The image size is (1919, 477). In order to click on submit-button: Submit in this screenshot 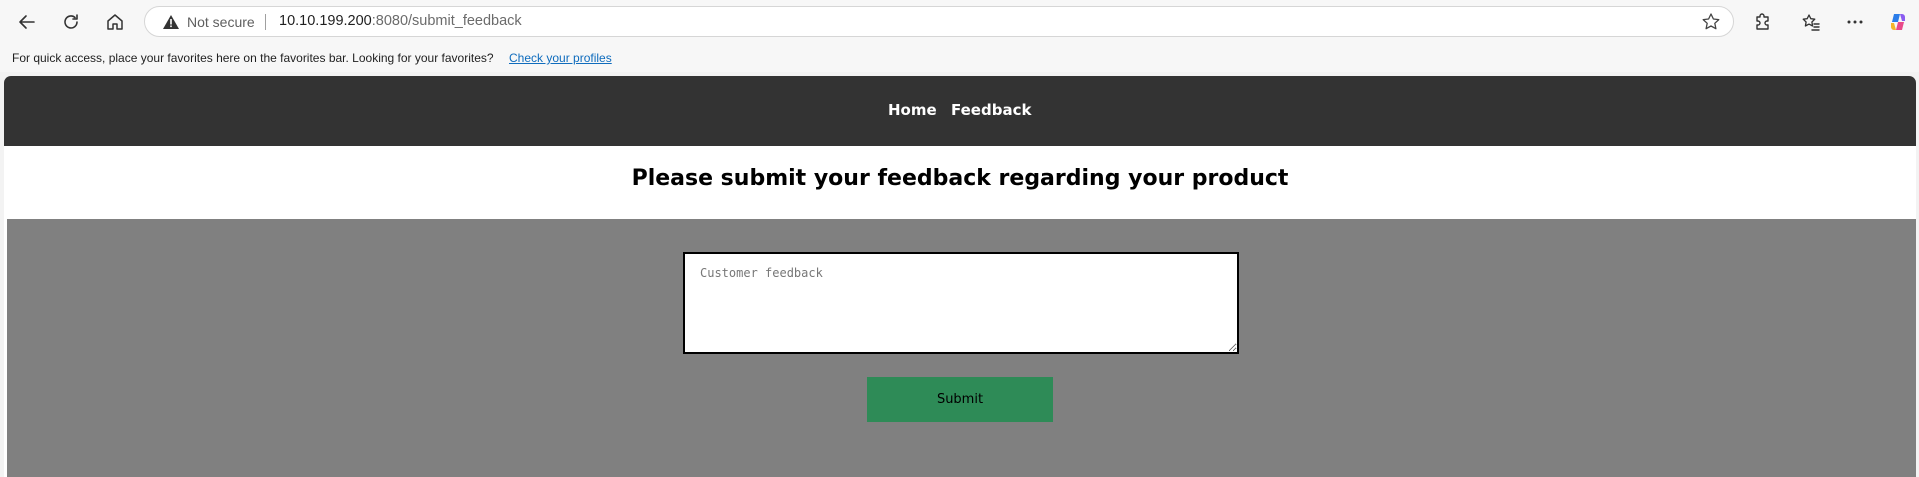, I will do `click(960, 399)`.